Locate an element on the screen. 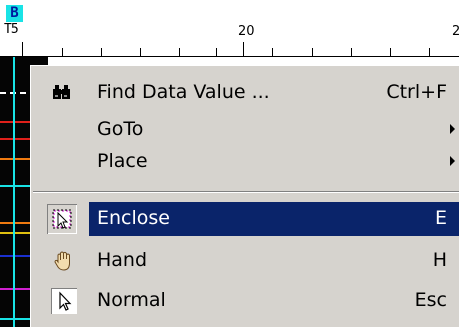 The height and width of the screenshot is (327, 459). menu-item-label: Place is located at coordinates (122, 161).